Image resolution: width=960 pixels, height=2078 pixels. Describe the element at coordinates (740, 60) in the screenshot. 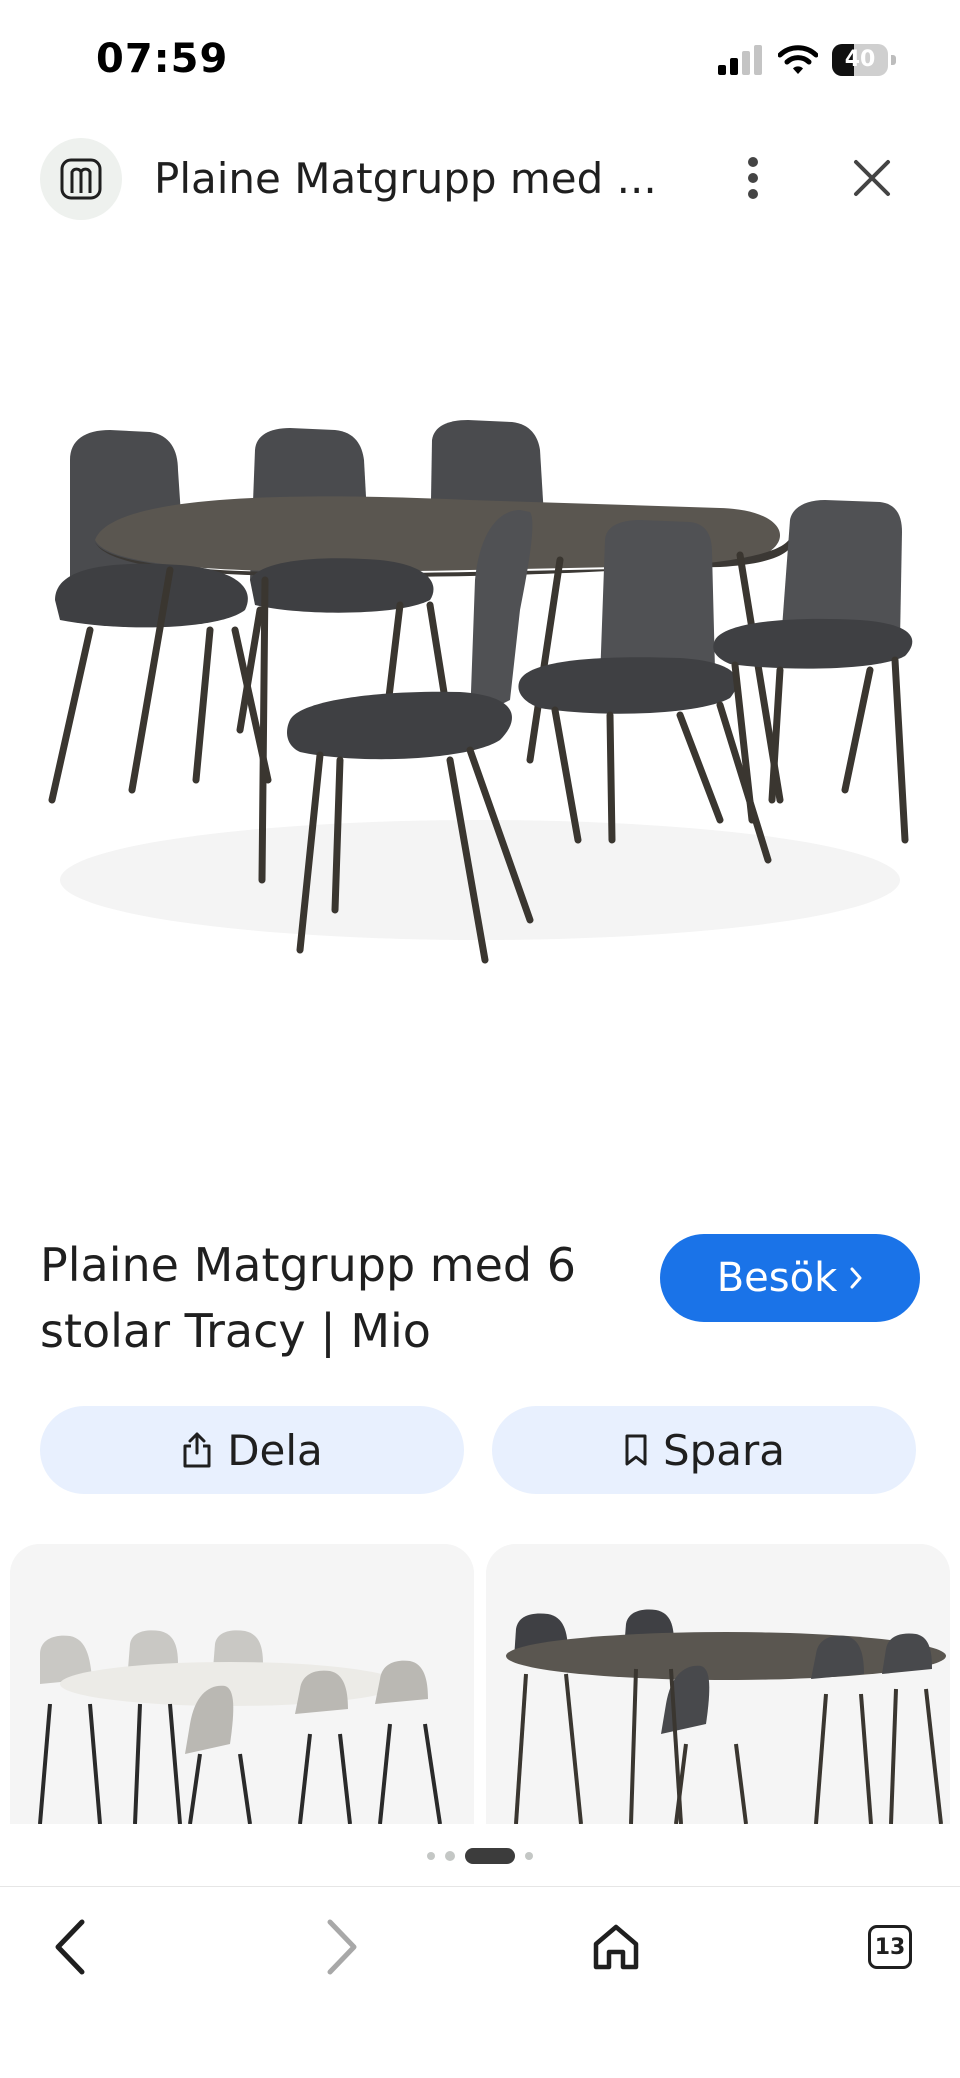

I see `cellular-signal-icon` at that location.